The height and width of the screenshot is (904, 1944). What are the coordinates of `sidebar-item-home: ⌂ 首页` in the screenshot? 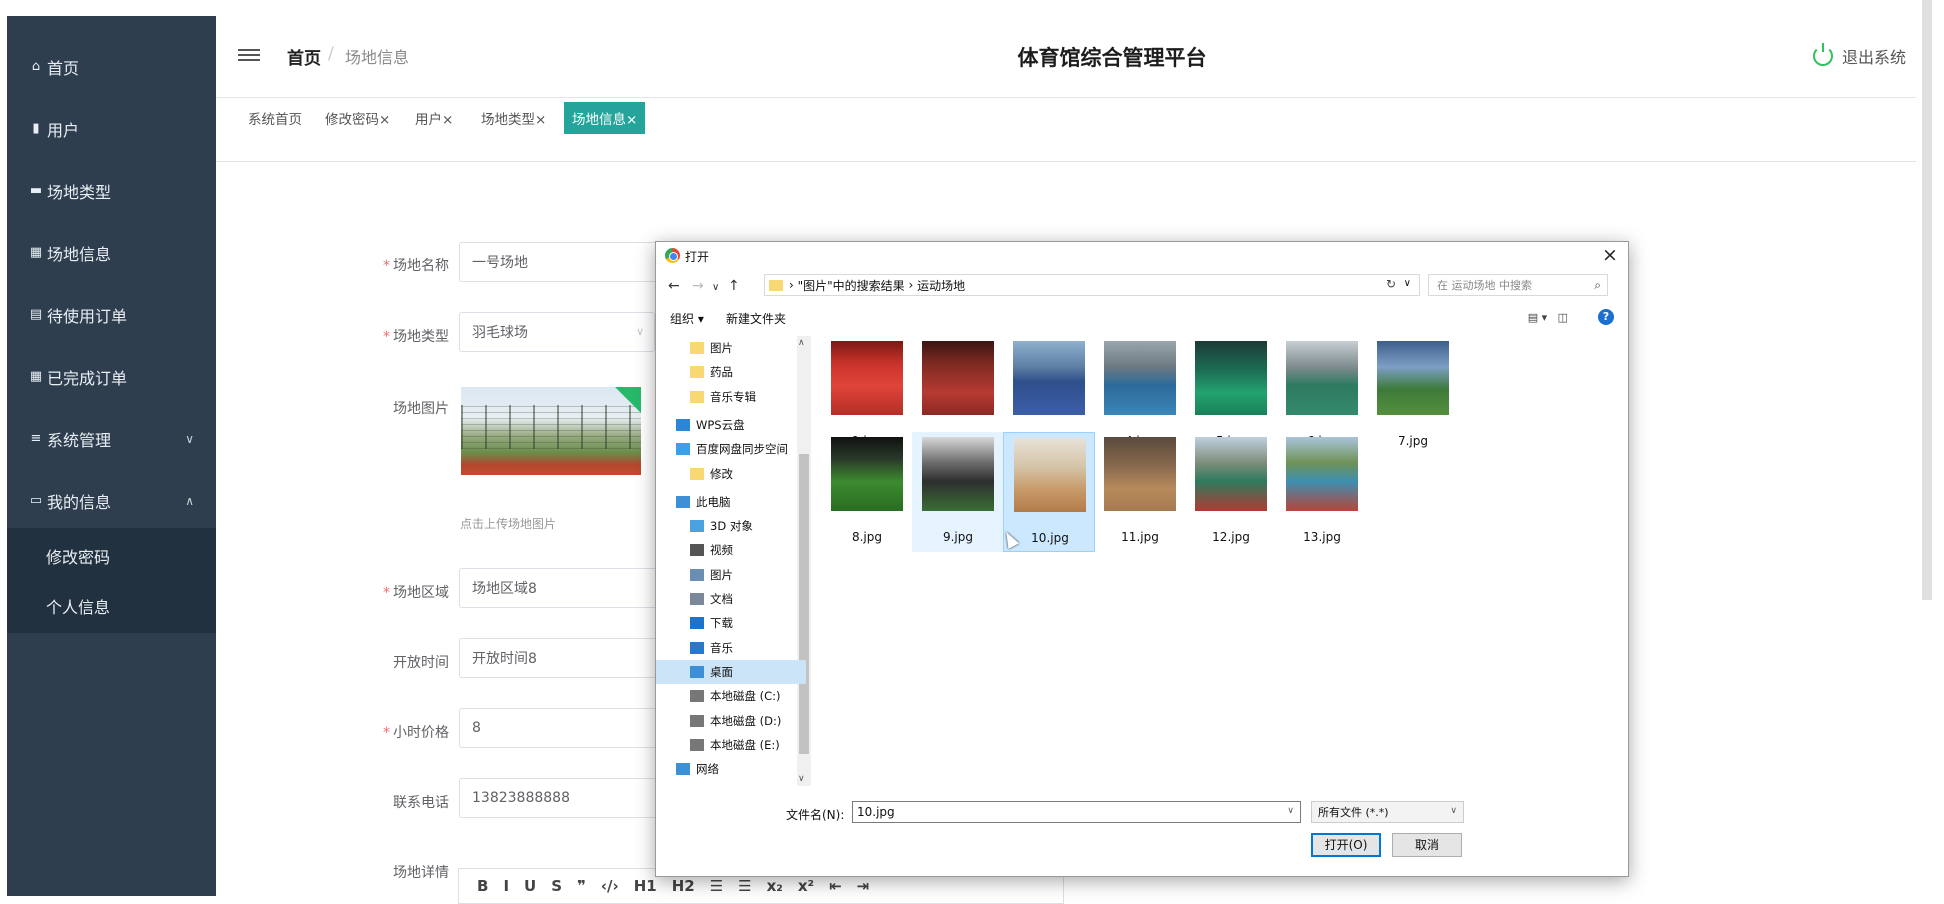 It's located at (111, 67).